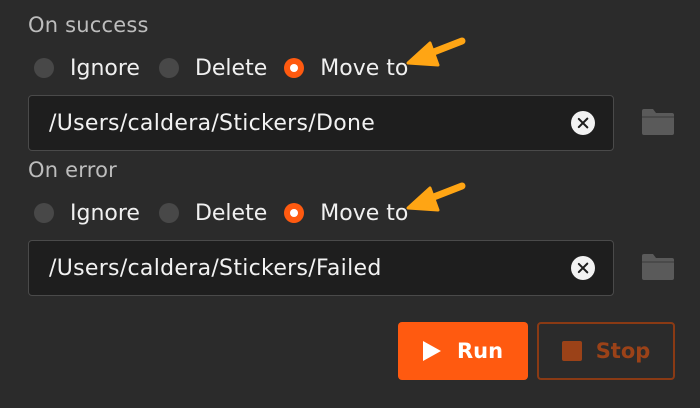 The image size is (700, 408). I want to click on on-success-path-field, so click(321, 123).